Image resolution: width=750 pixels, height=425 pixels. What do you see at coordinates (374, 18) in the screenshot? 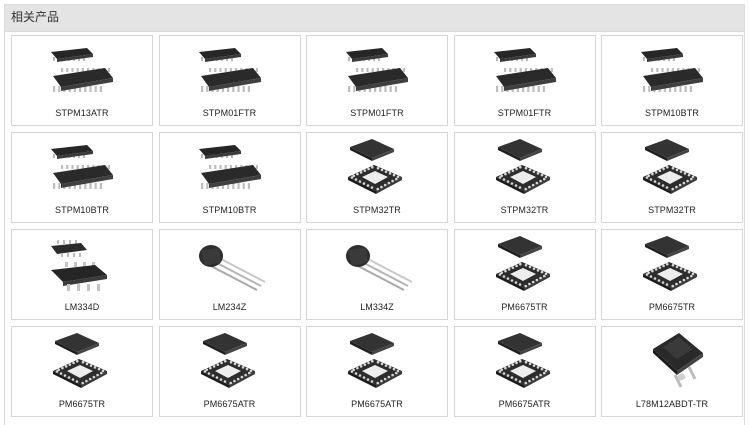
I see `section-title: 相关产品` at bounding box center [374, 18].